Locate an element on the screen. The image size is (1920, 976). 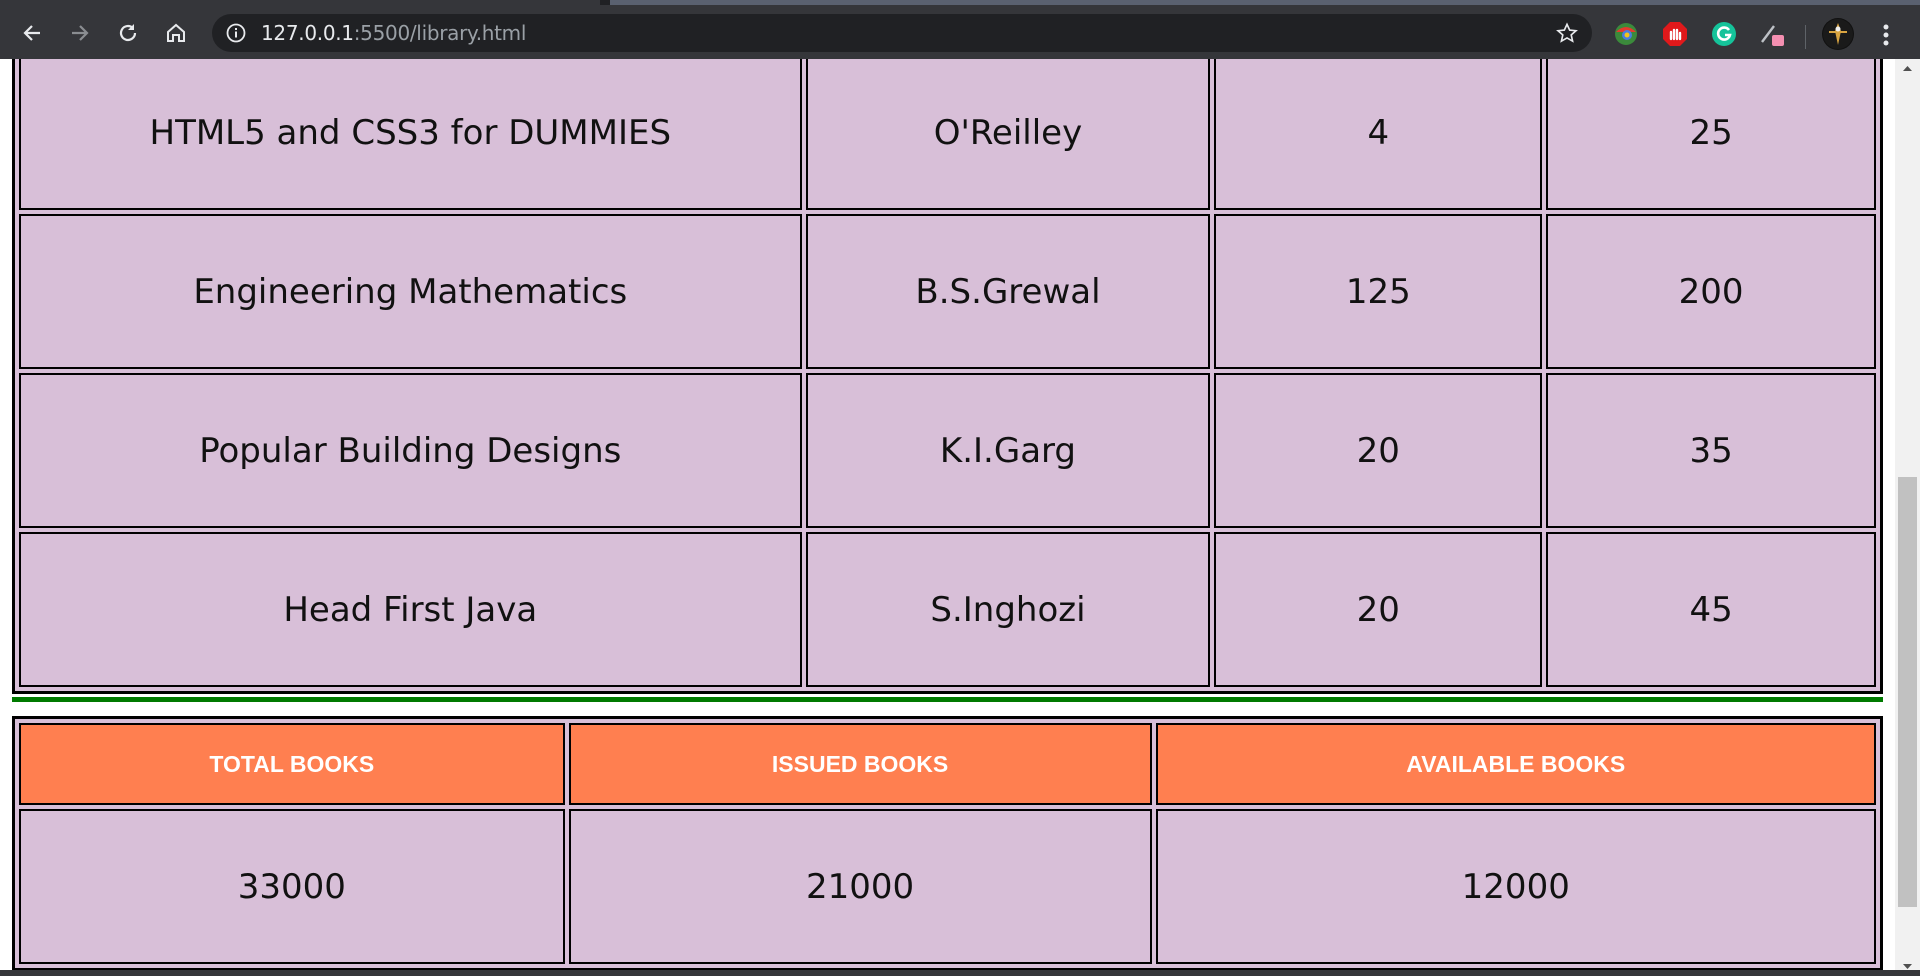
back-arrow-icon is located at coordinates (31, 33).